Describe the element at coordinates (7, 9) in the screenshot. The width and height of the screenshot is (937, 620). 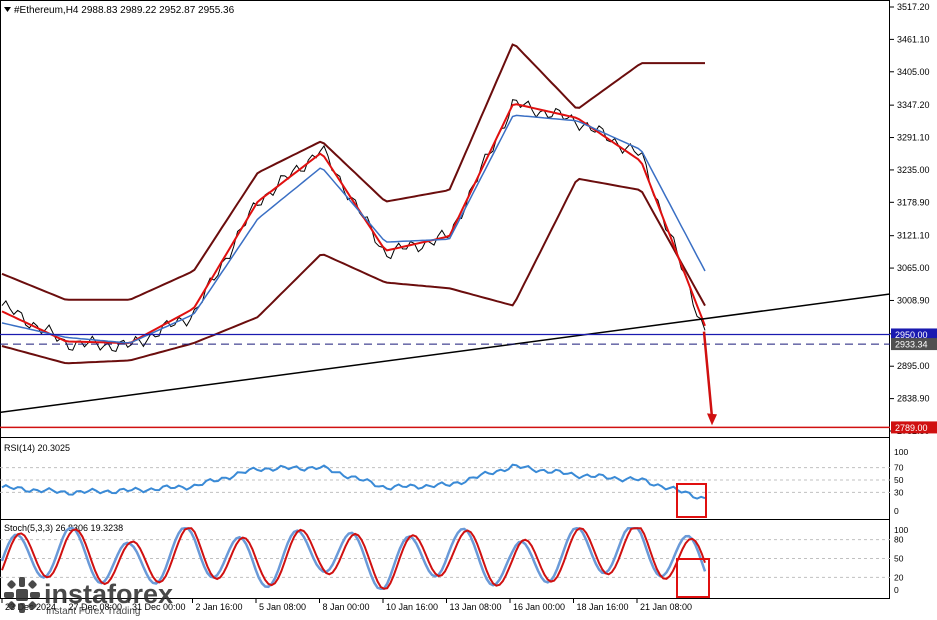
I see `dropdown-triangle-icon` at that location.